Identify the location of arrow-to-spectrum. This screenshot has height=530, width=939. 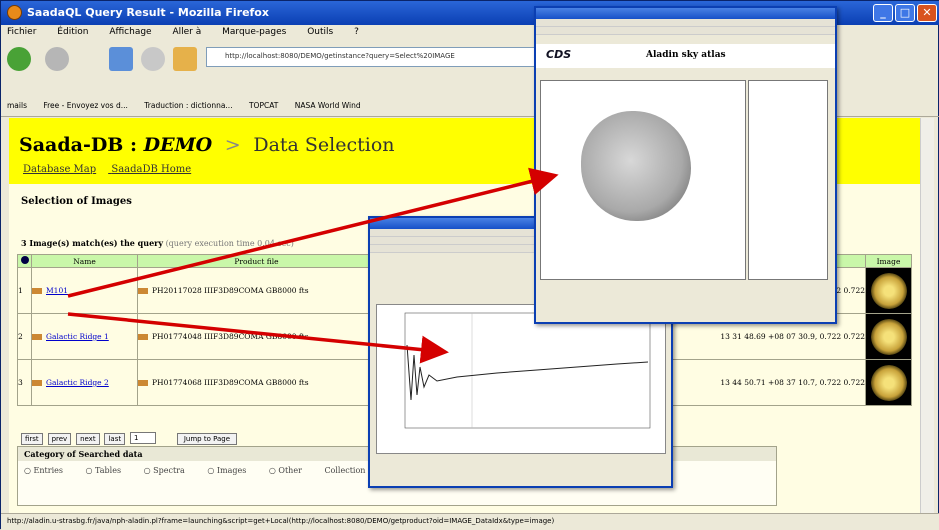
(258, 338).